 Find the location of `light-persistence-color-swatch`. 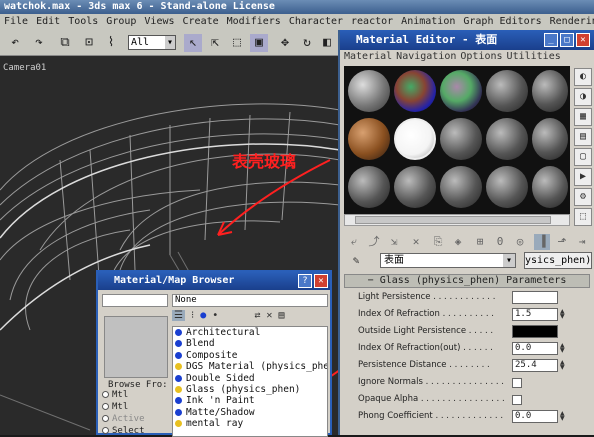

light-persistence-color-swatch is located at coordinates (535, 297).